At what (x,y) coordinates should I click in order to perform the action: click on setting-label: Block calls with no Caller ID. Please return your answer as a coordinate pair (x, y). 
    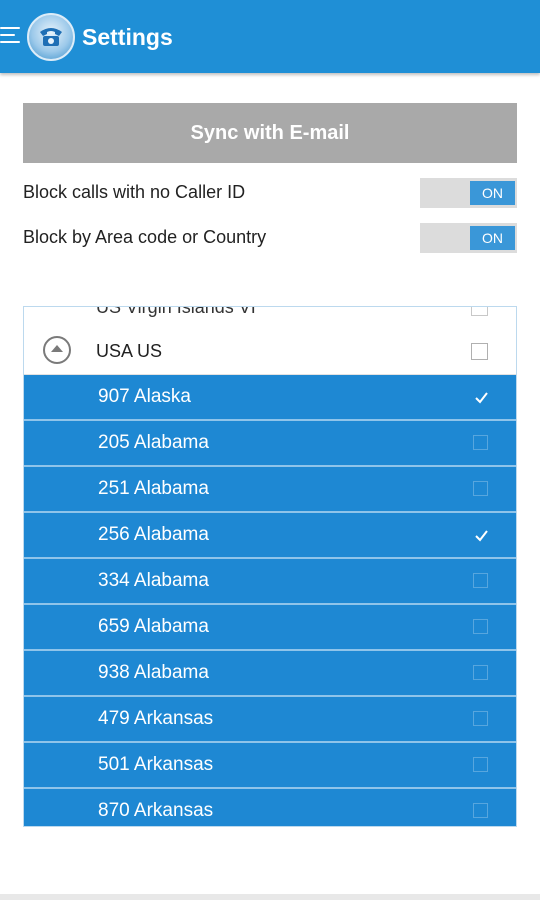
    Looking at the image, I should click on (134, 192).